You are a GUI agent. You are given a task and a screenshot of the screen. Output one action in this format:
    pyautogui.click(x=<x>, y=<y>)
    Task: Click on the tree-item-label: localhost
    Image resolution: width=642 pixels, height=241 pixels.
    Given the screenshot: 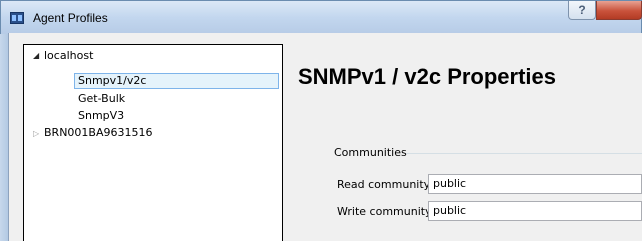 What is the action you would take?
    pyautogui.click(x=69, y=55)
    